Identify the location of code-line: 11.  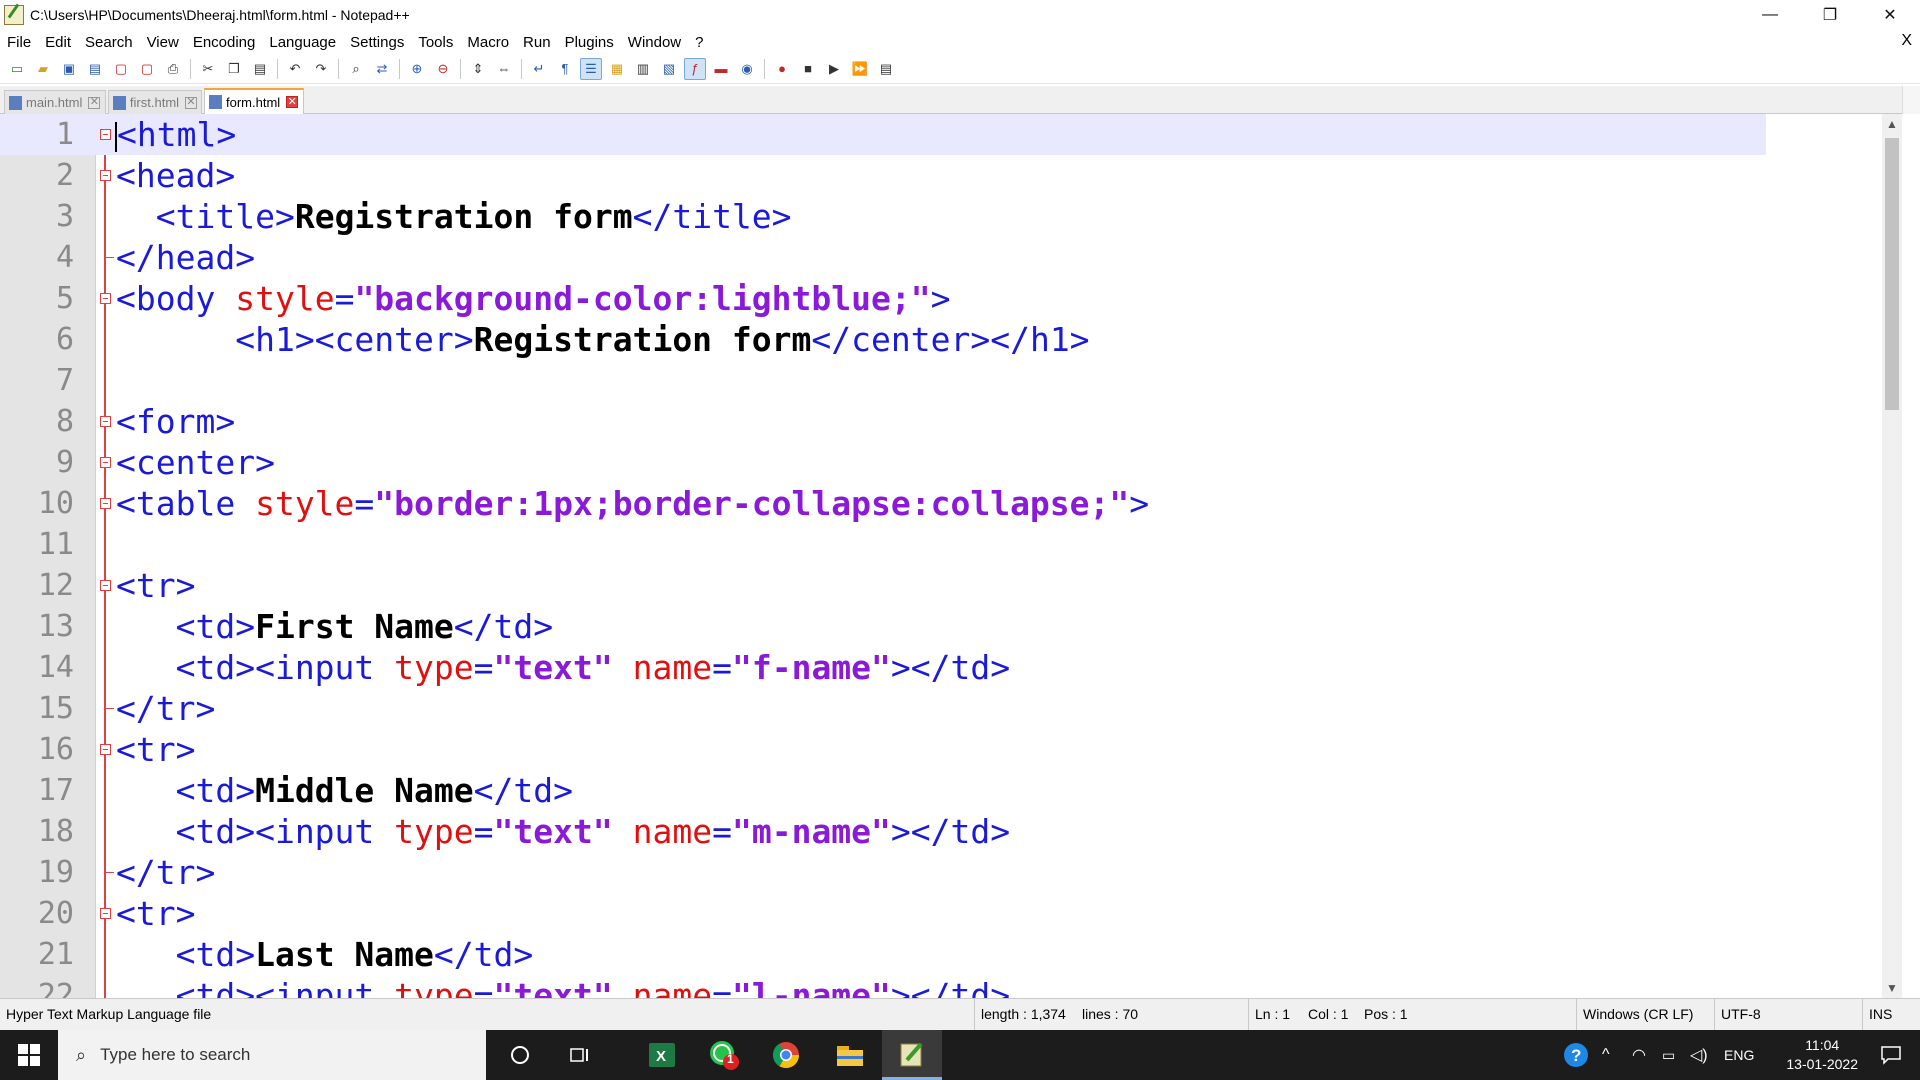
(883, 544).